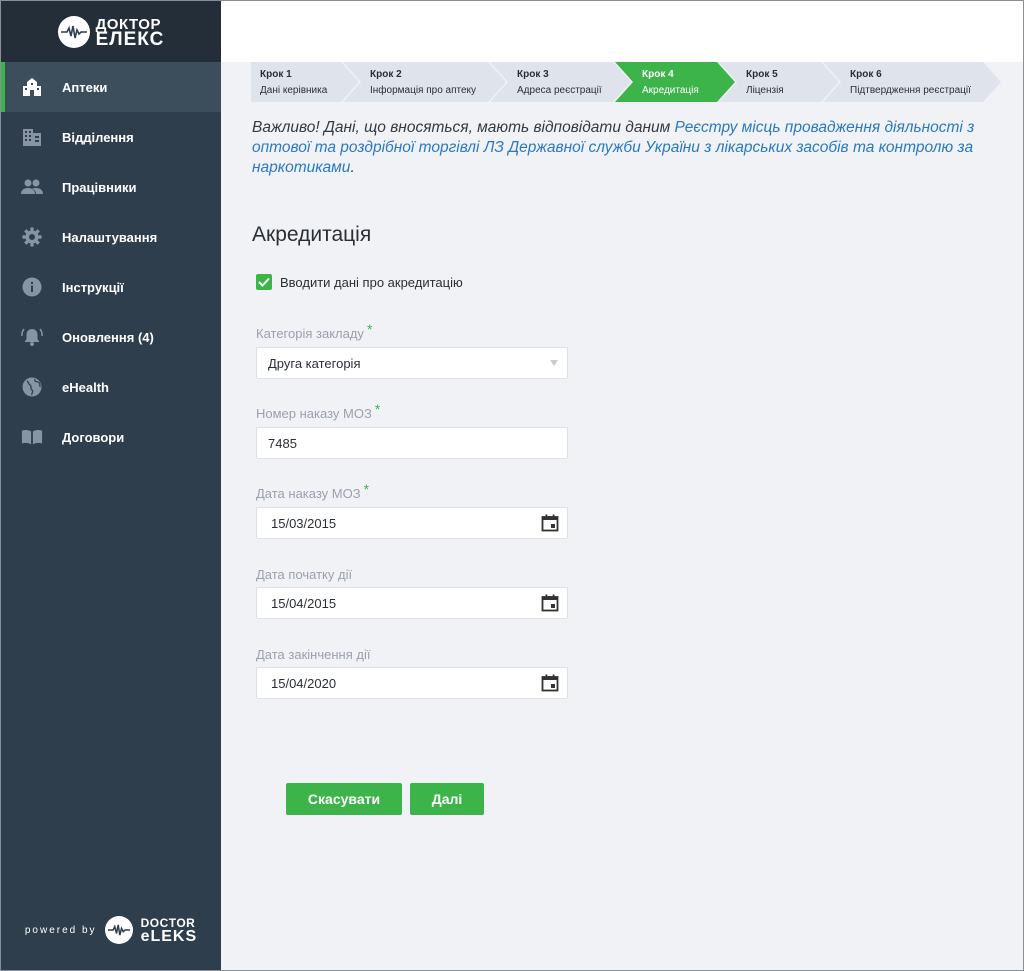  I want to click on start-date-label: Дата початку дії, so click(304, 574).